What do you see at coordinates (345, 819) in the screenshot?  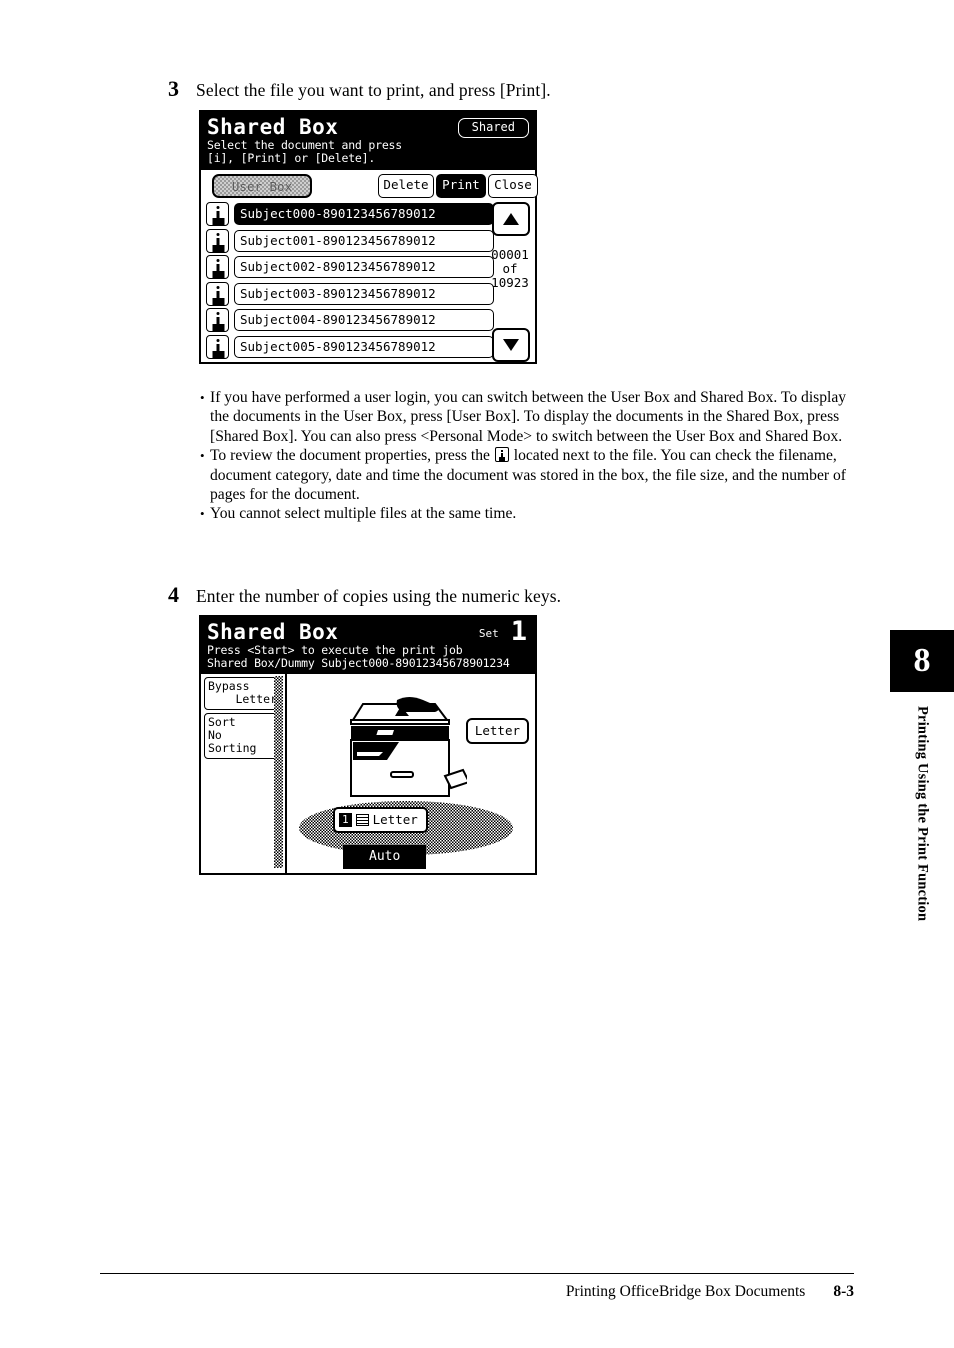 I see `tray-number: 1` at bounding box center [345, 819].